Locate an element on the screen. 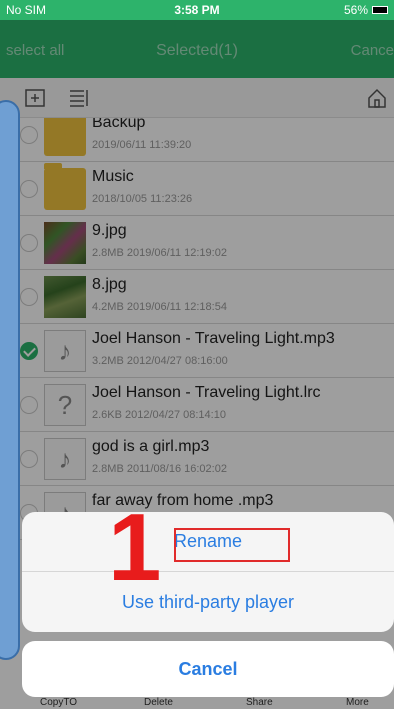 The width and height of the screenshot is (394, 709). clock: 3:58 PM is located at coordinates (197, 10).